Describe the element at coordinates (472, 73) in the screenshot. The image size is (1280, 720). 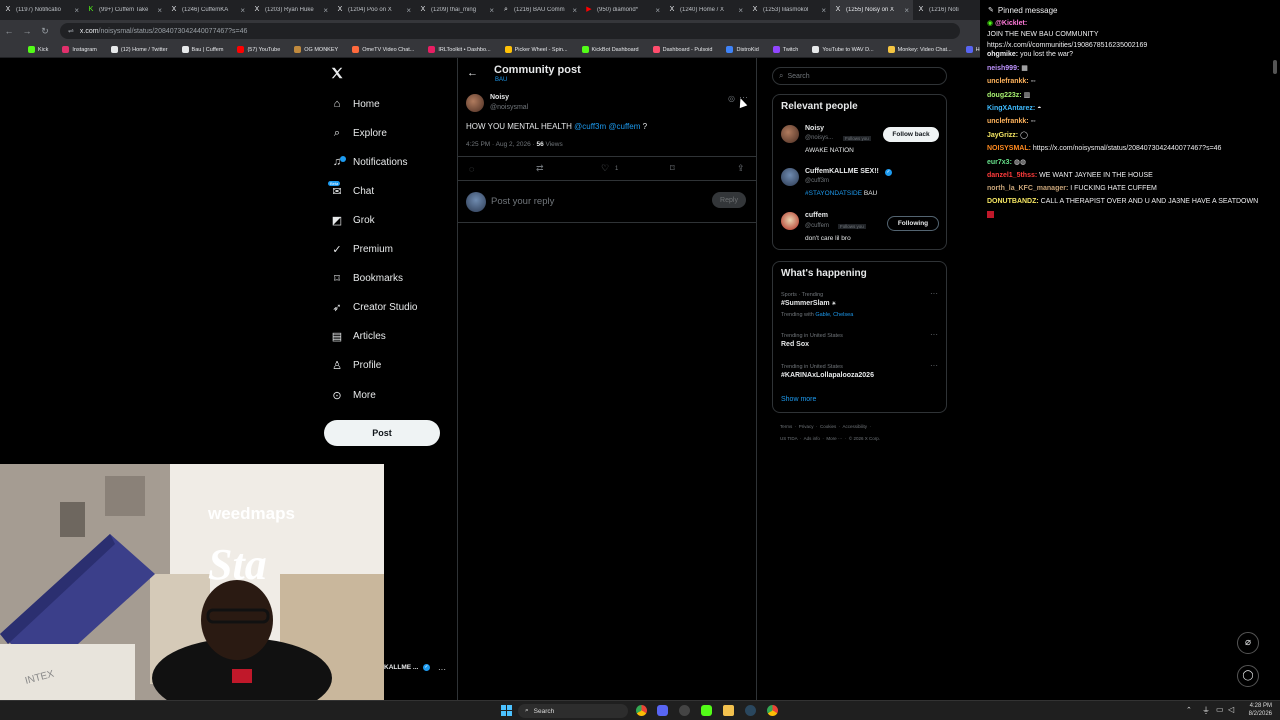
I see `back-arrow-icon: ←` at that location.